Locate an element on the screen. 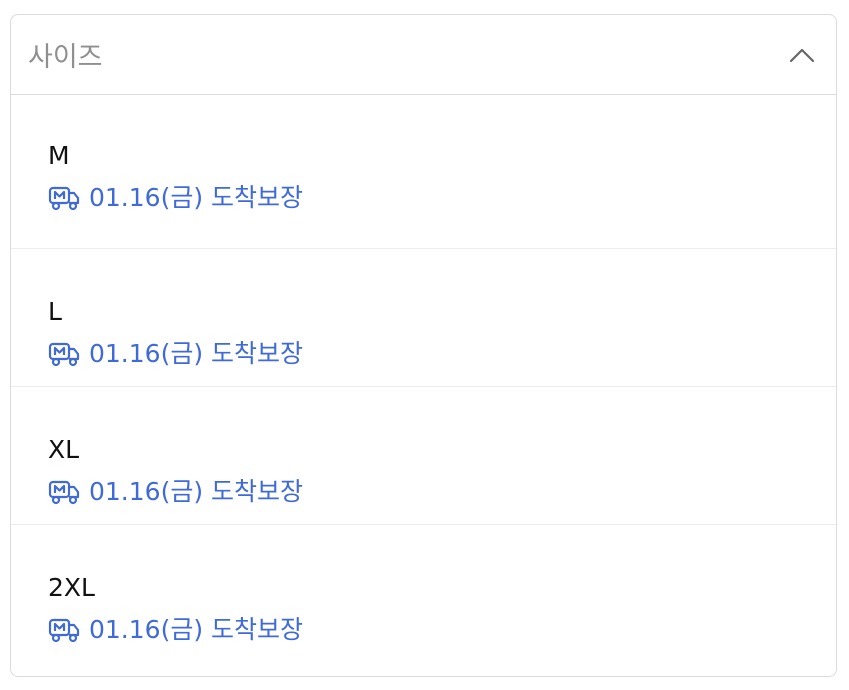 This screenshot has width=849, height=690. size-option-label: 2XL is located at coordinates (71, 587).